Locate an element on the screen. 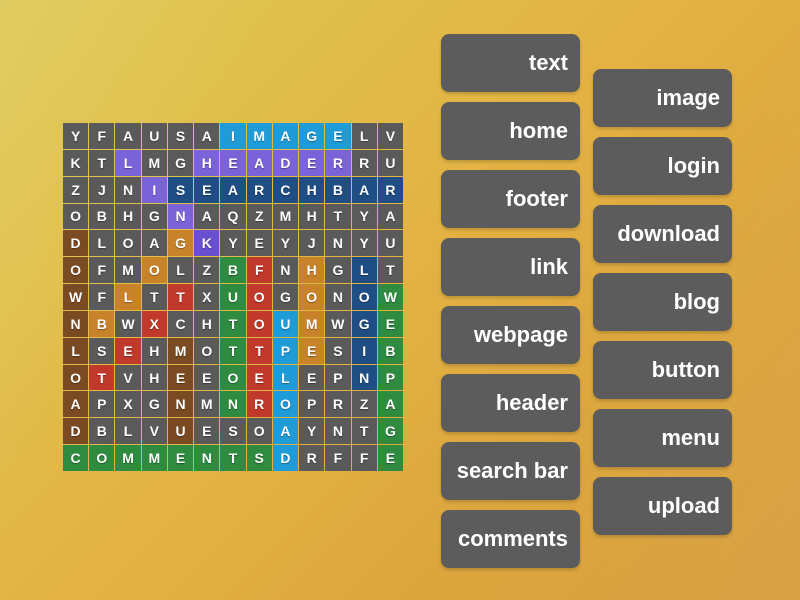 The width and height of the screenshot is (800, 600). grid-cell: I is located at coordinates (233, 136).